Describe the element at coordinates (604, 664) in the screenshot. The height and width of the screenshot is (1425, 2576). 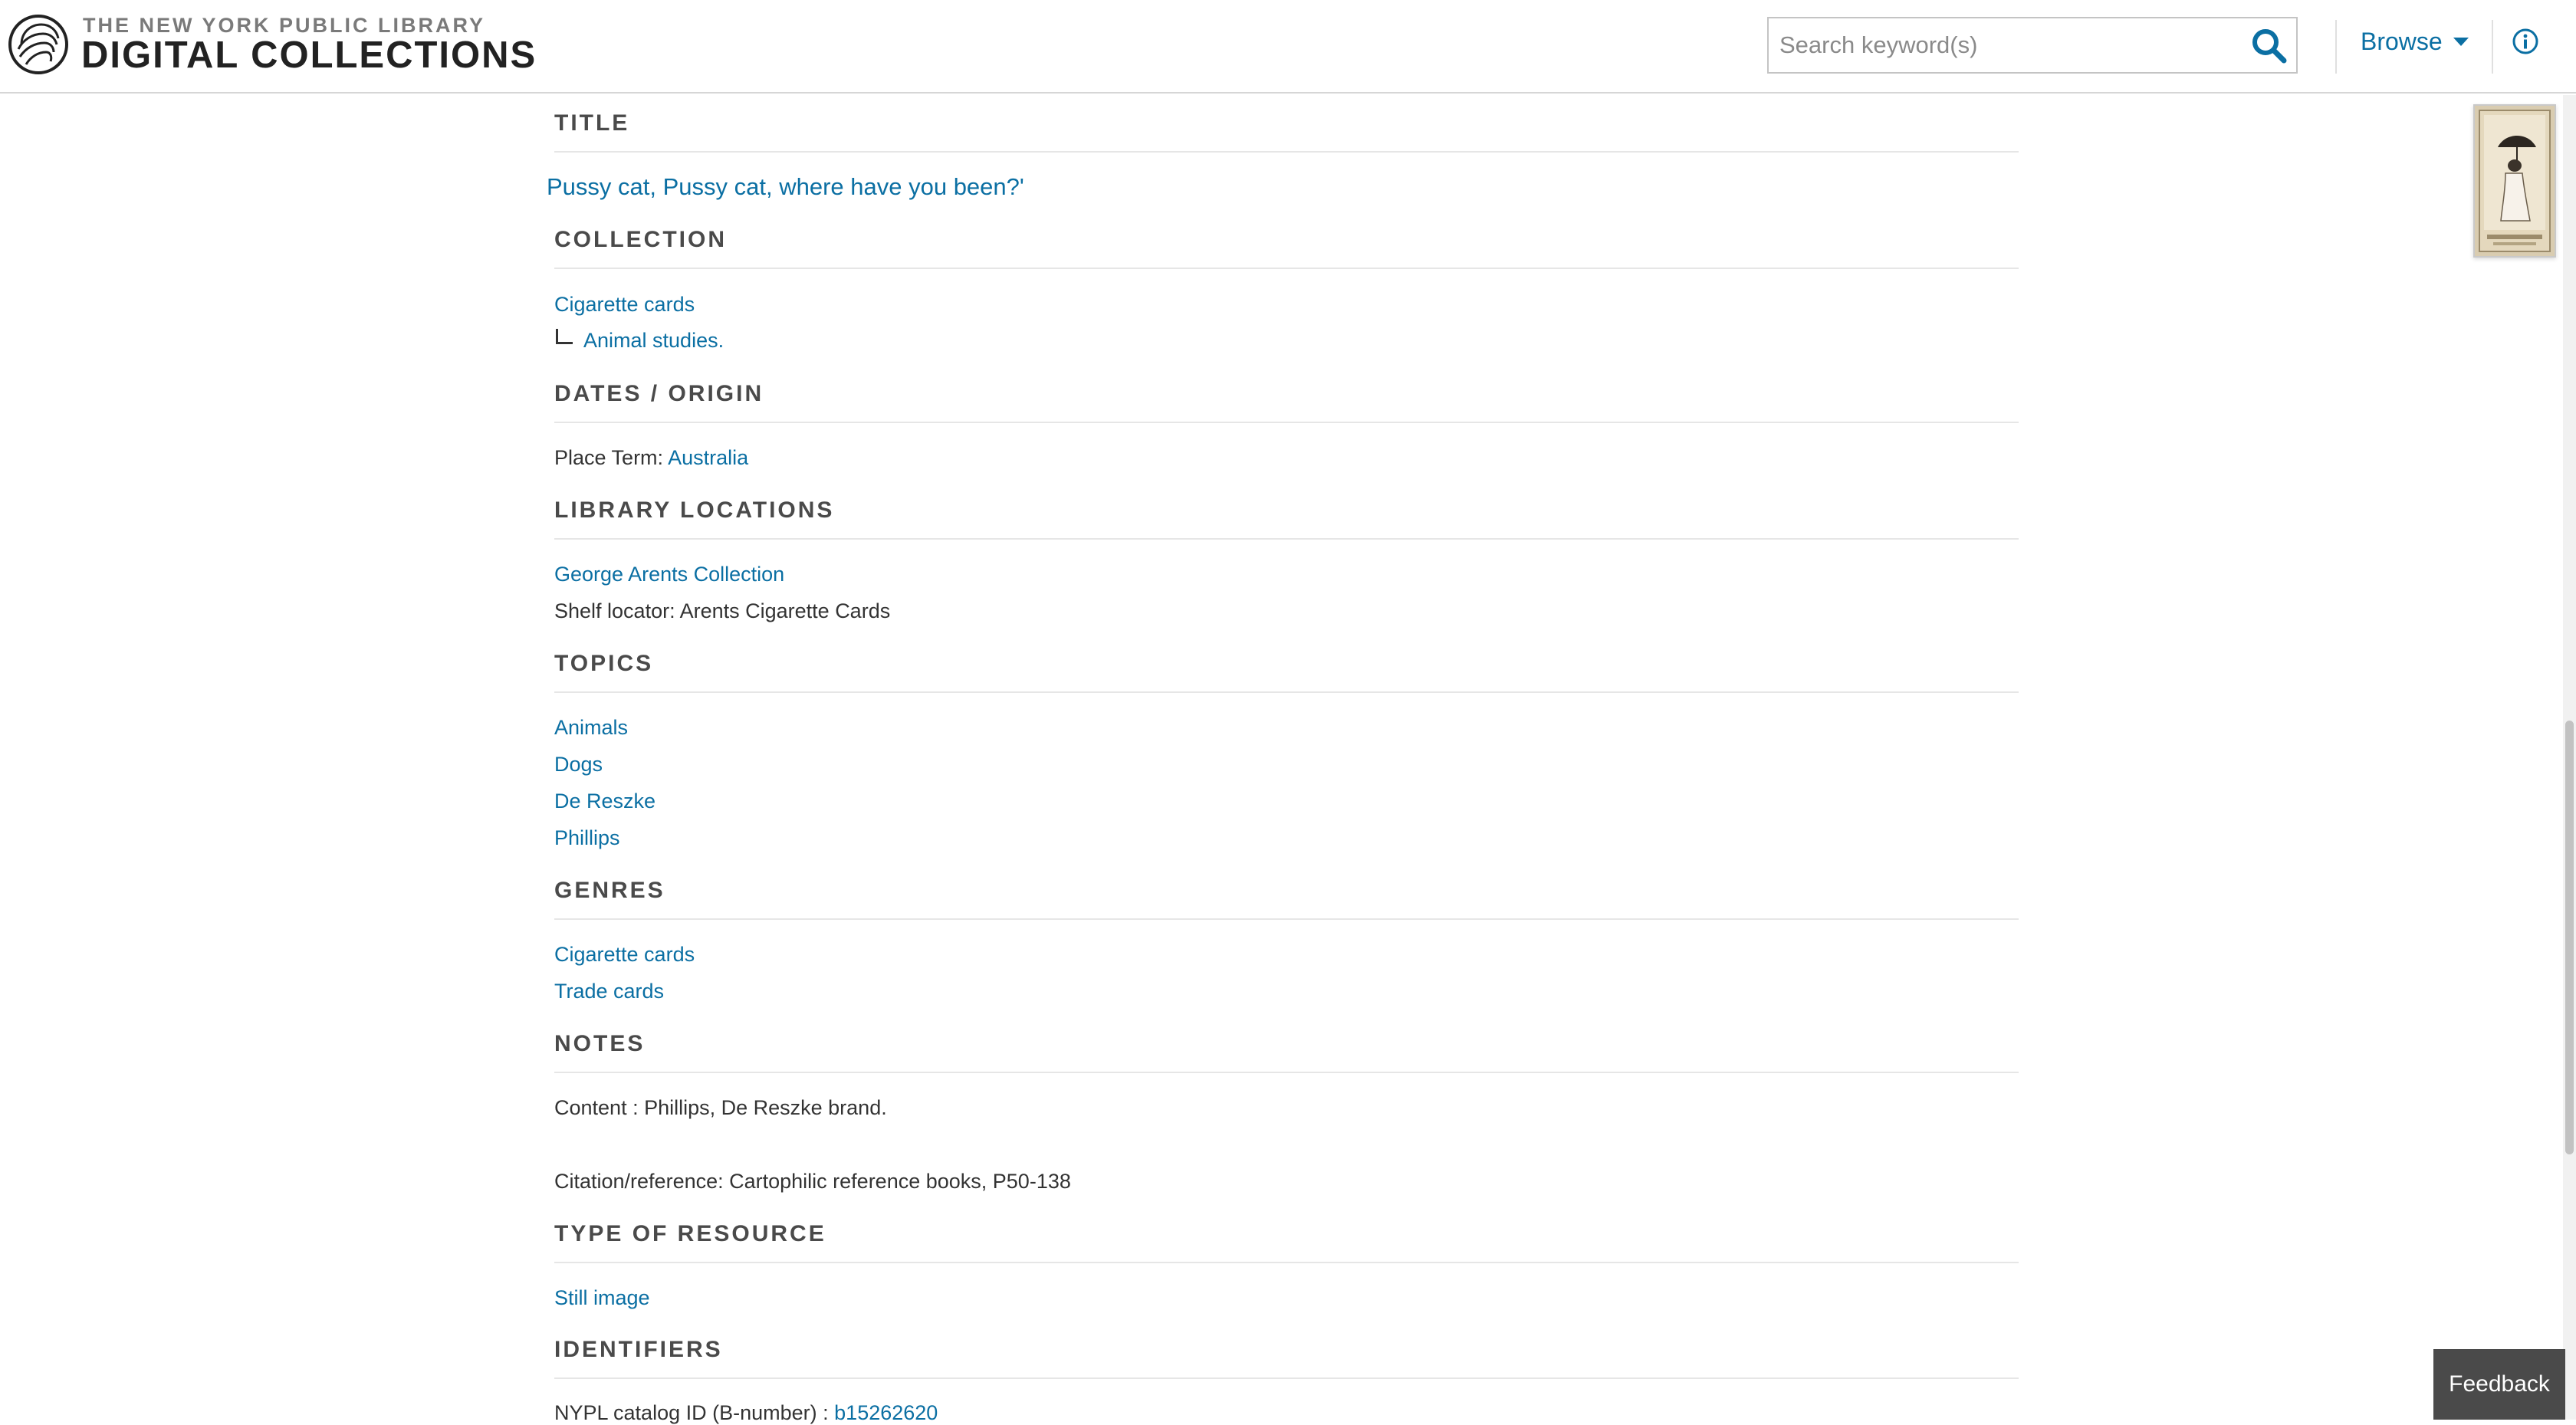
I see `section-heading-text: TOPICS` at that location.